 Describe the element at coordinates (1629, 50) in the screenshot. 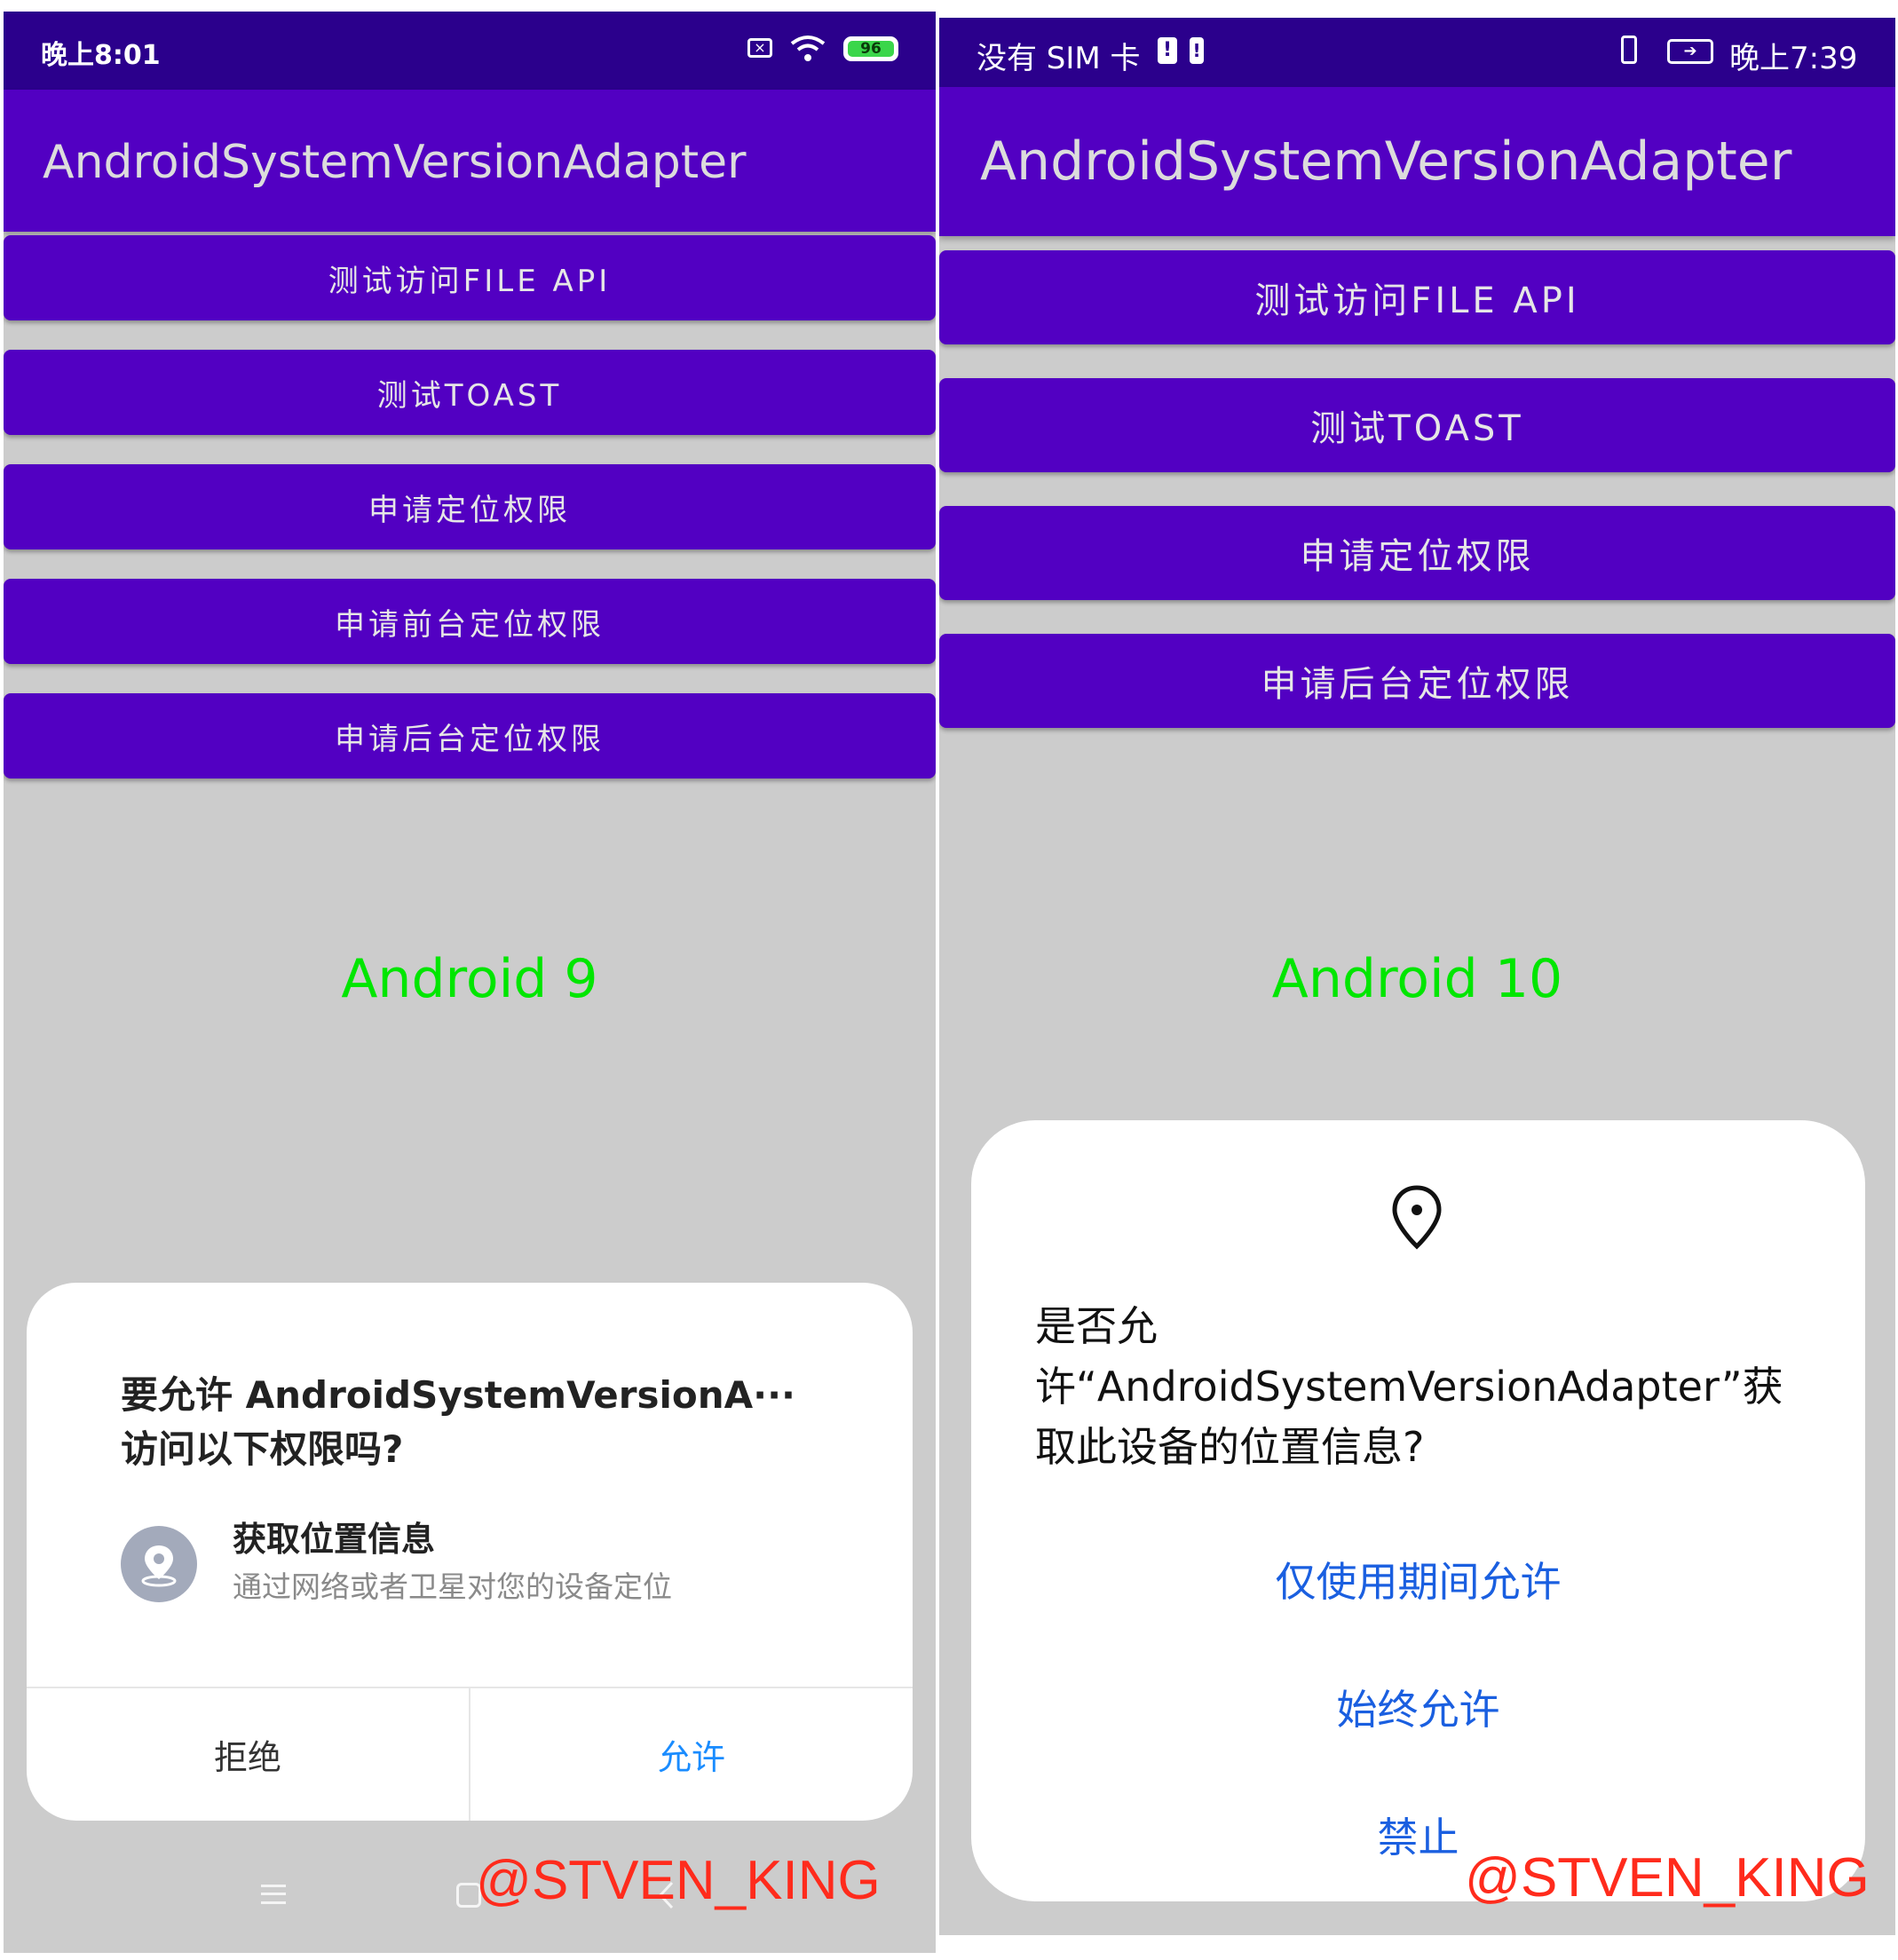

I see `vibrate-icon` at that location.